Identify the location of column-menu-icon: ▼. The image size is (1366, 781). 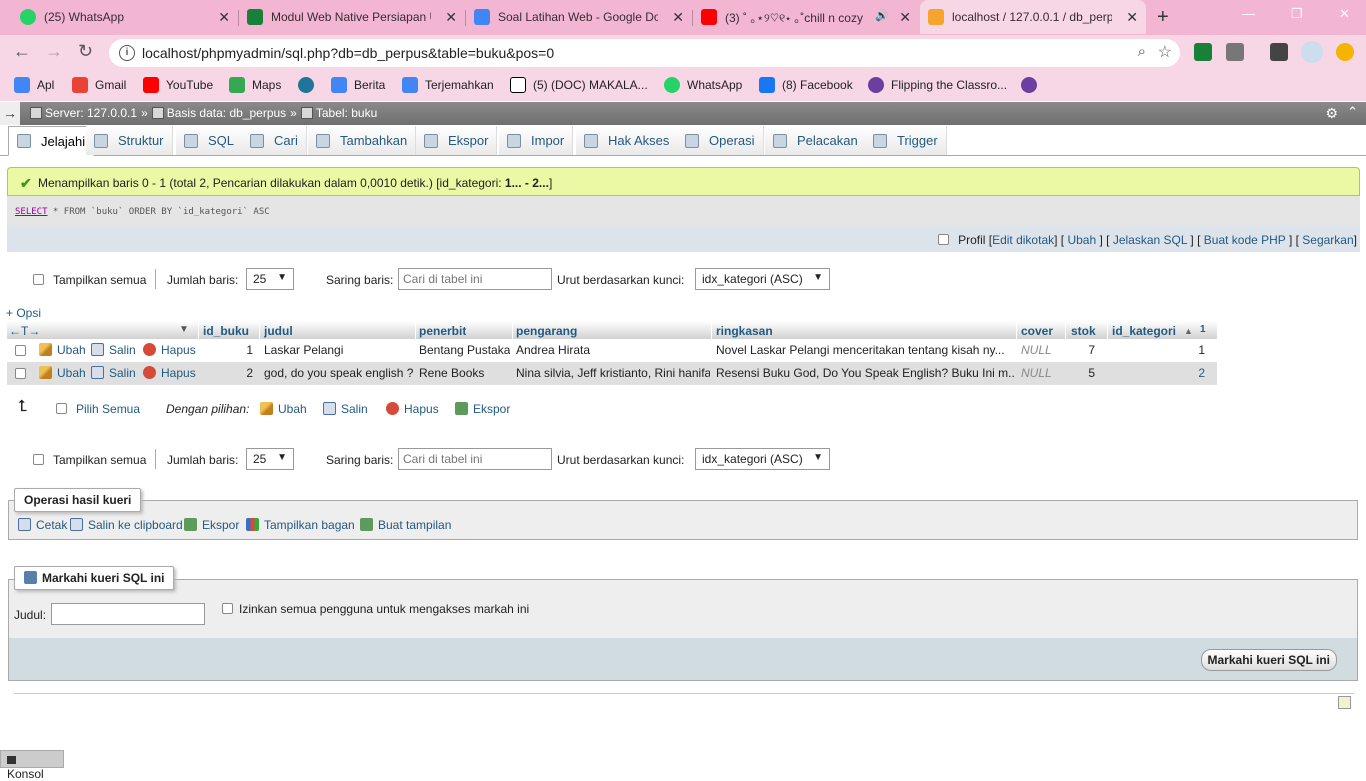
(184, 329).